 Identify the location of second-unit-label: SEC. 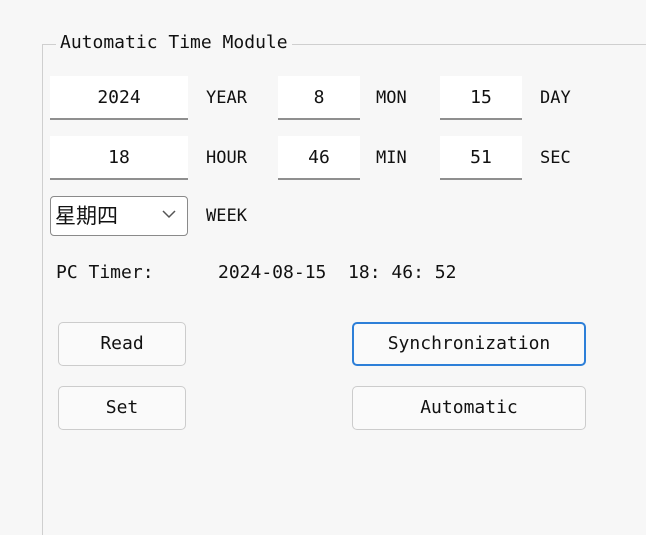
(555, 158).